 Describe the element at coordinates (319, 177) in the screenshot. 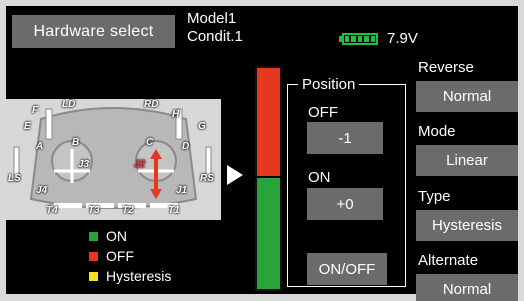

I see `on-position-label: ON` at that location.